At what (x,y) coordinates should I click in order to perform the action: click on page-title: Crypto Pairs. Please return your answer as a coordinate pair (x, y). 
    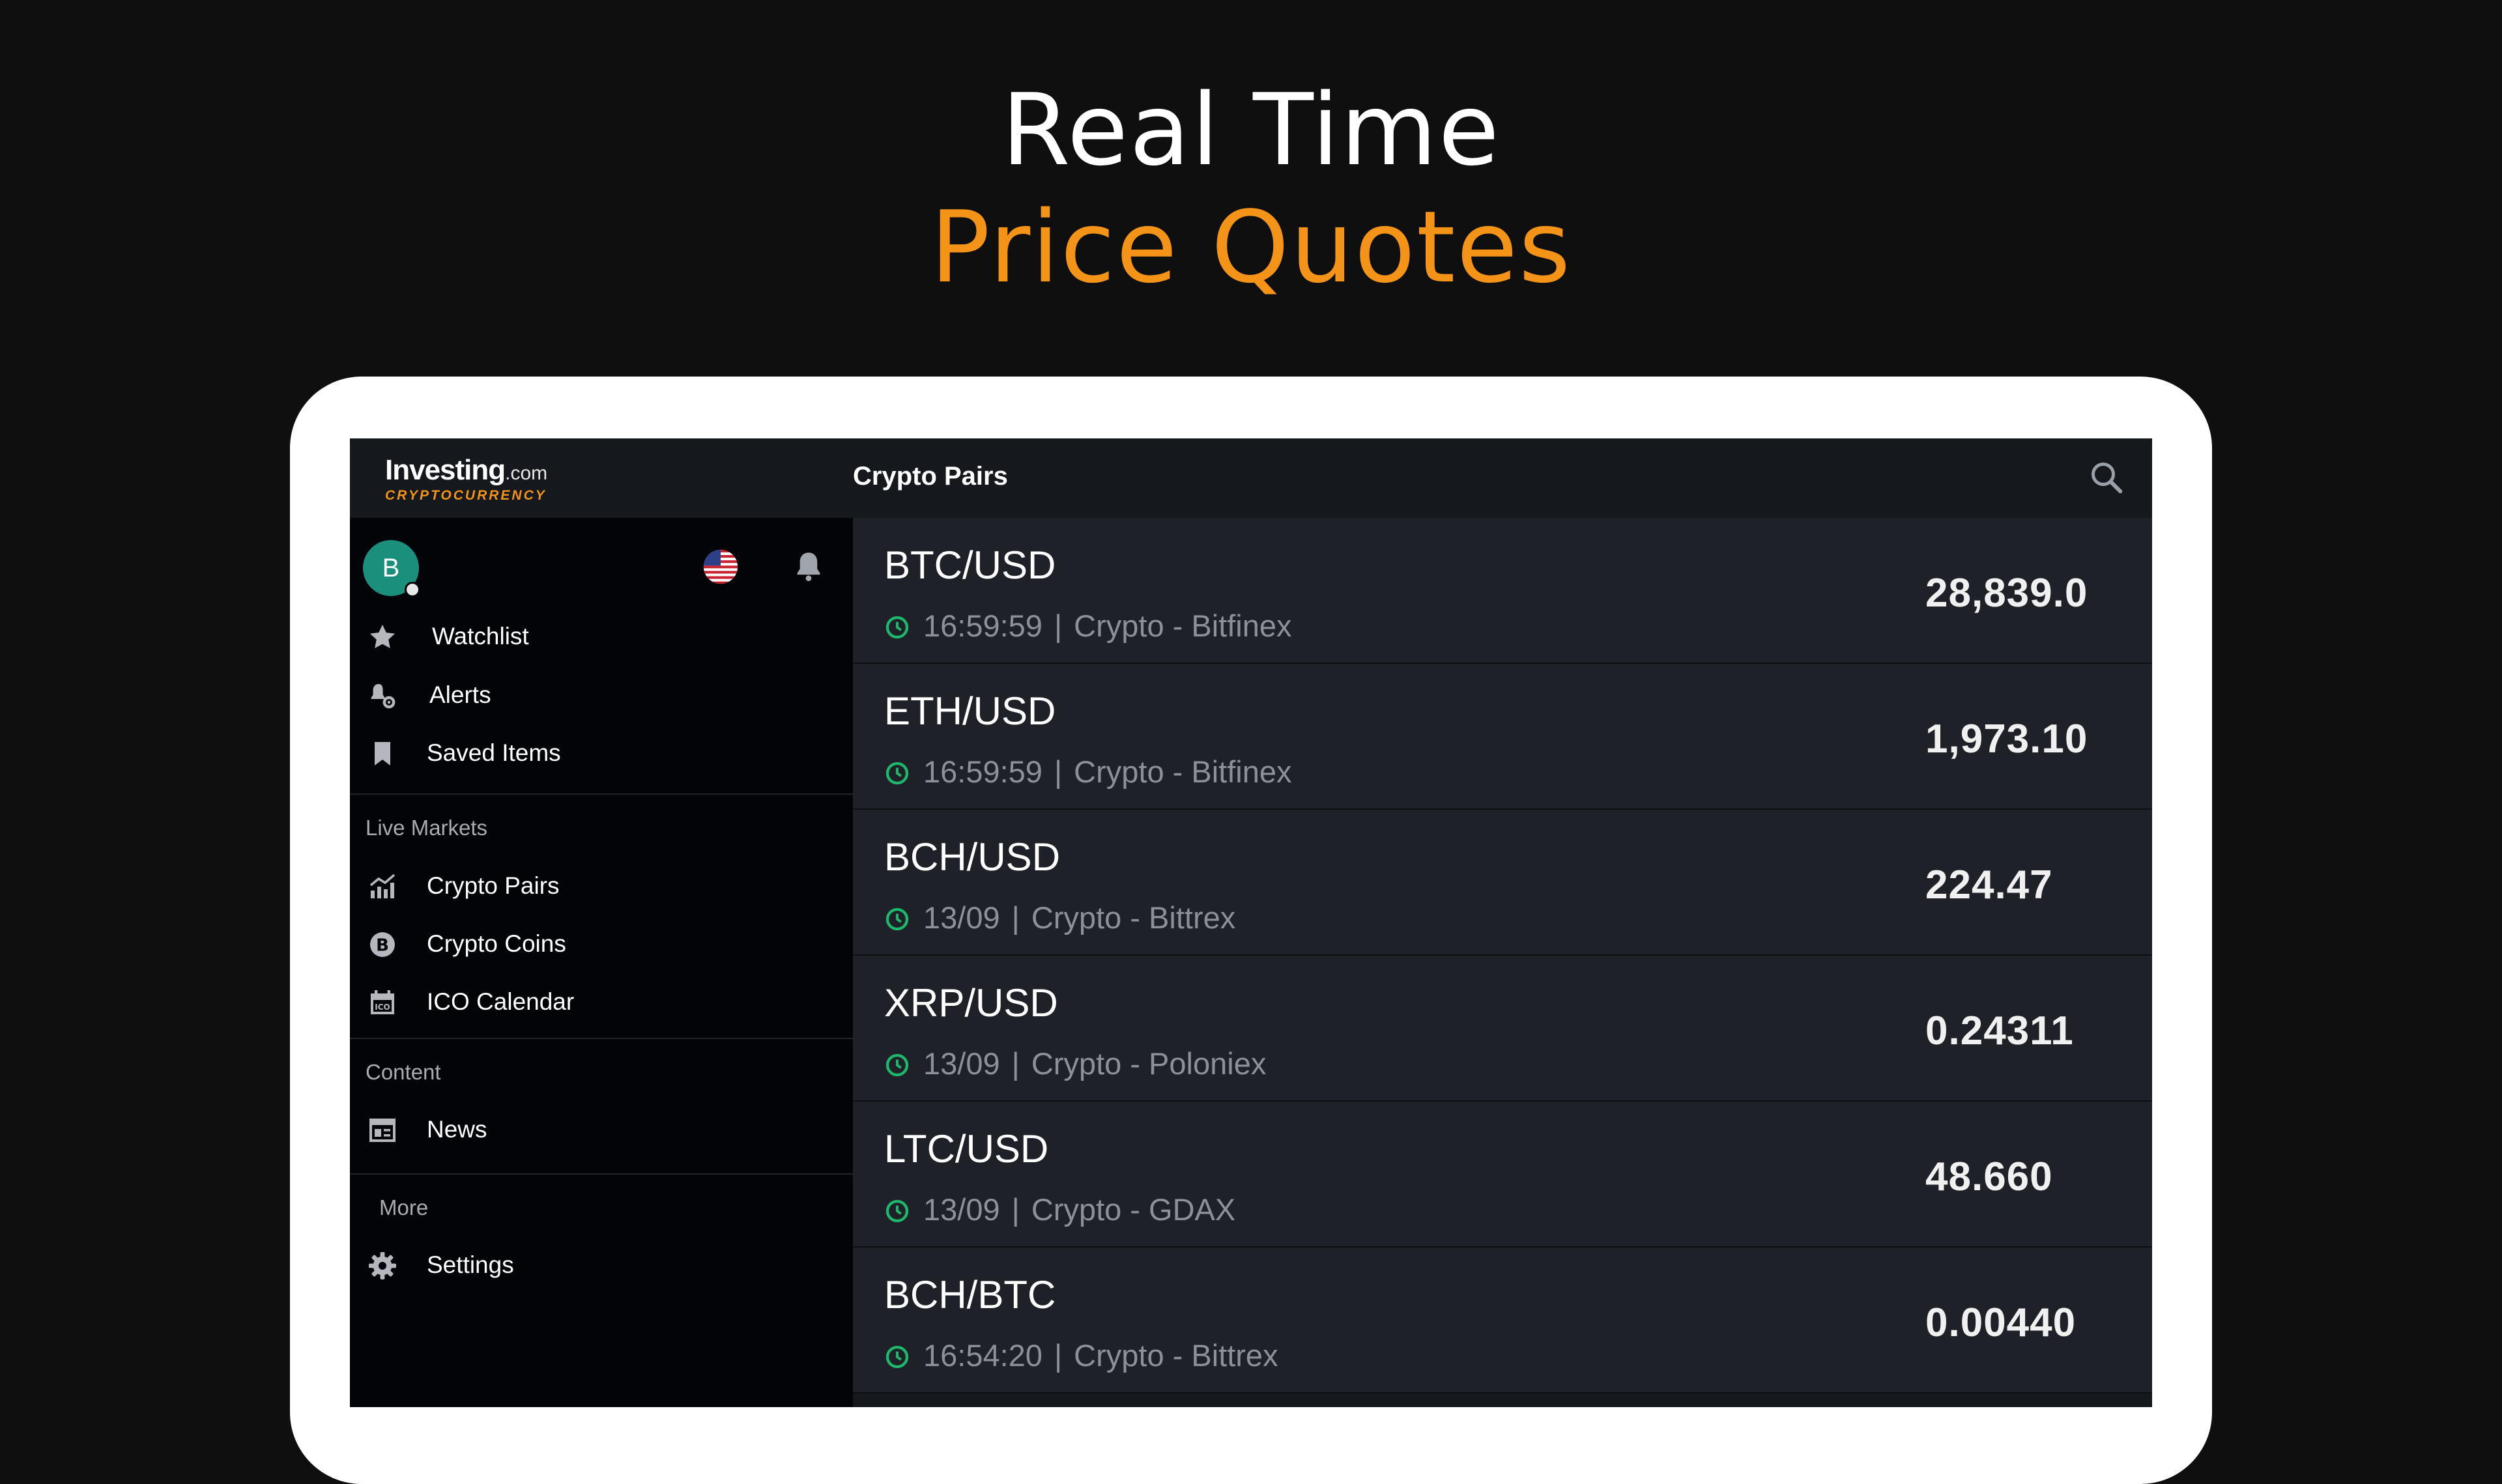
    Looking at the image, I should click on (930, 477).